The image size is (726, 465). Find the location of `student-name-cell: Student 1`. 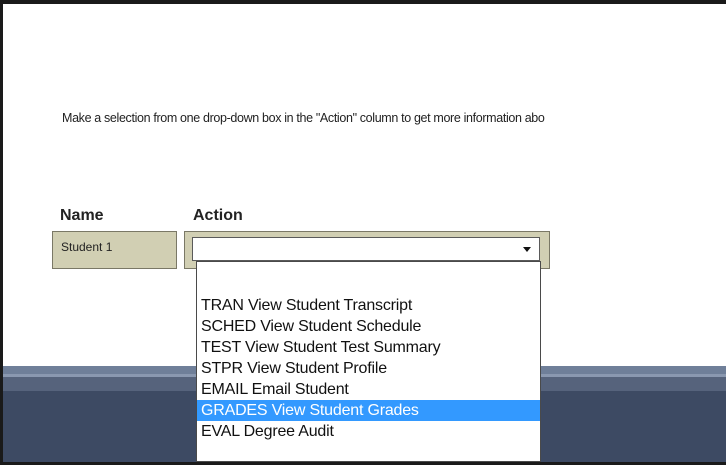

student-name-cell: Student 1 is located at coordinates (114, 250).